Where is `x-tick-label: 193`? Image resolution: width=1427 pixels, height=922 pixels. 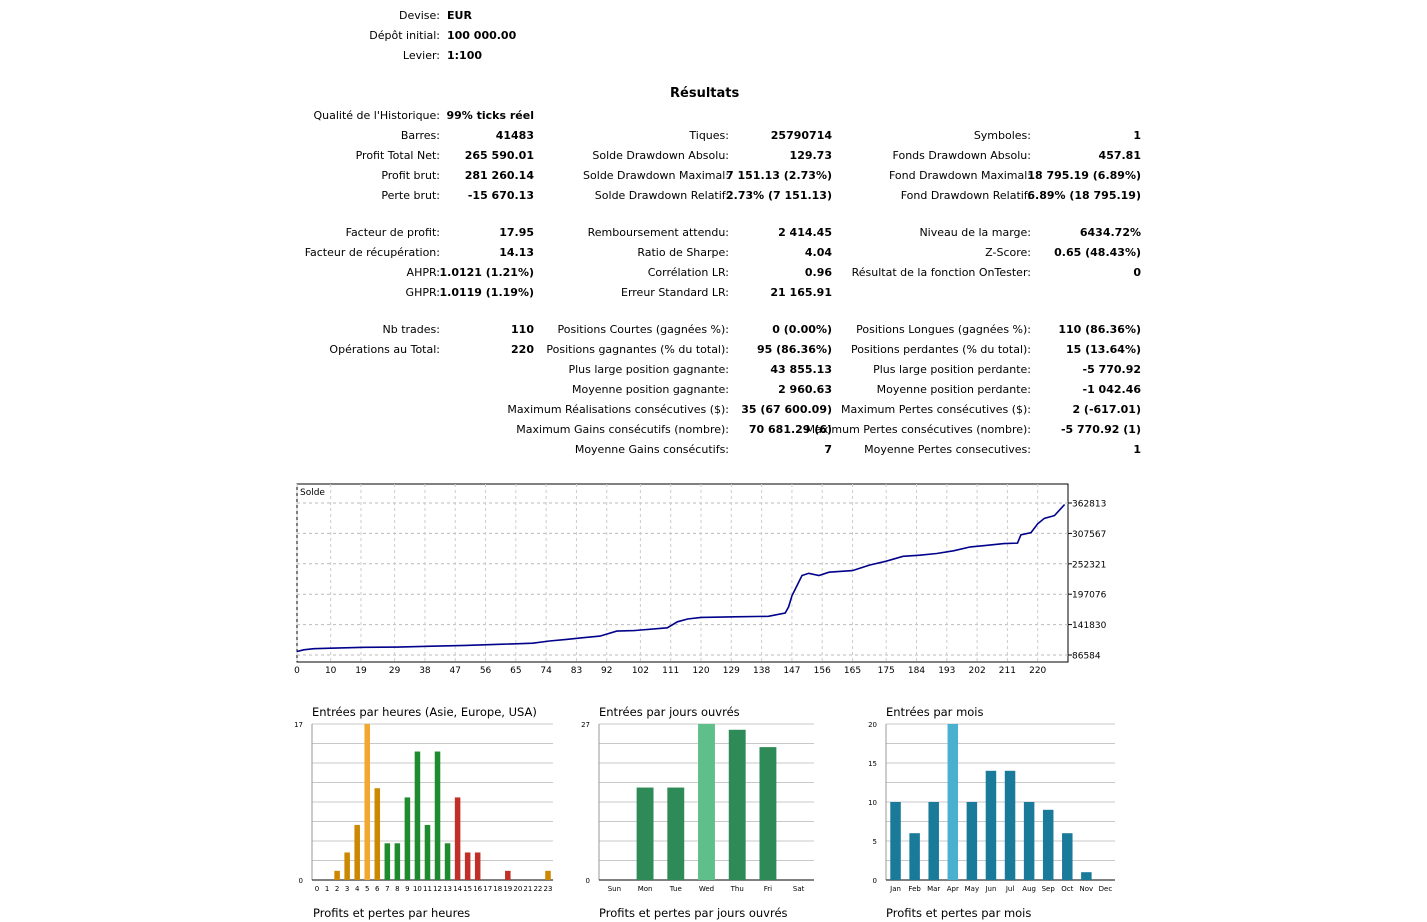
x-tick-label: 193 is located at coordinates (946, 671).